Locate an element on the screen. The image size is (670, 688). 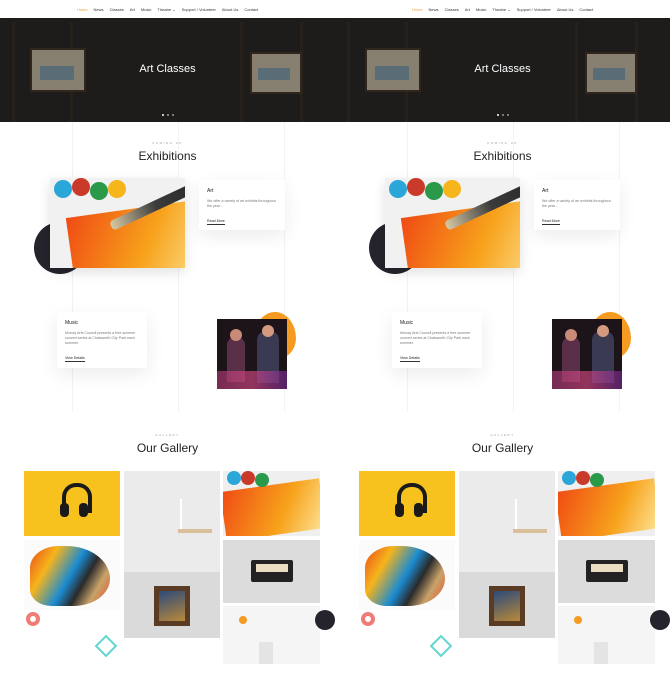
gallery-title: Our Gallery is located at coordinates (167, 448).